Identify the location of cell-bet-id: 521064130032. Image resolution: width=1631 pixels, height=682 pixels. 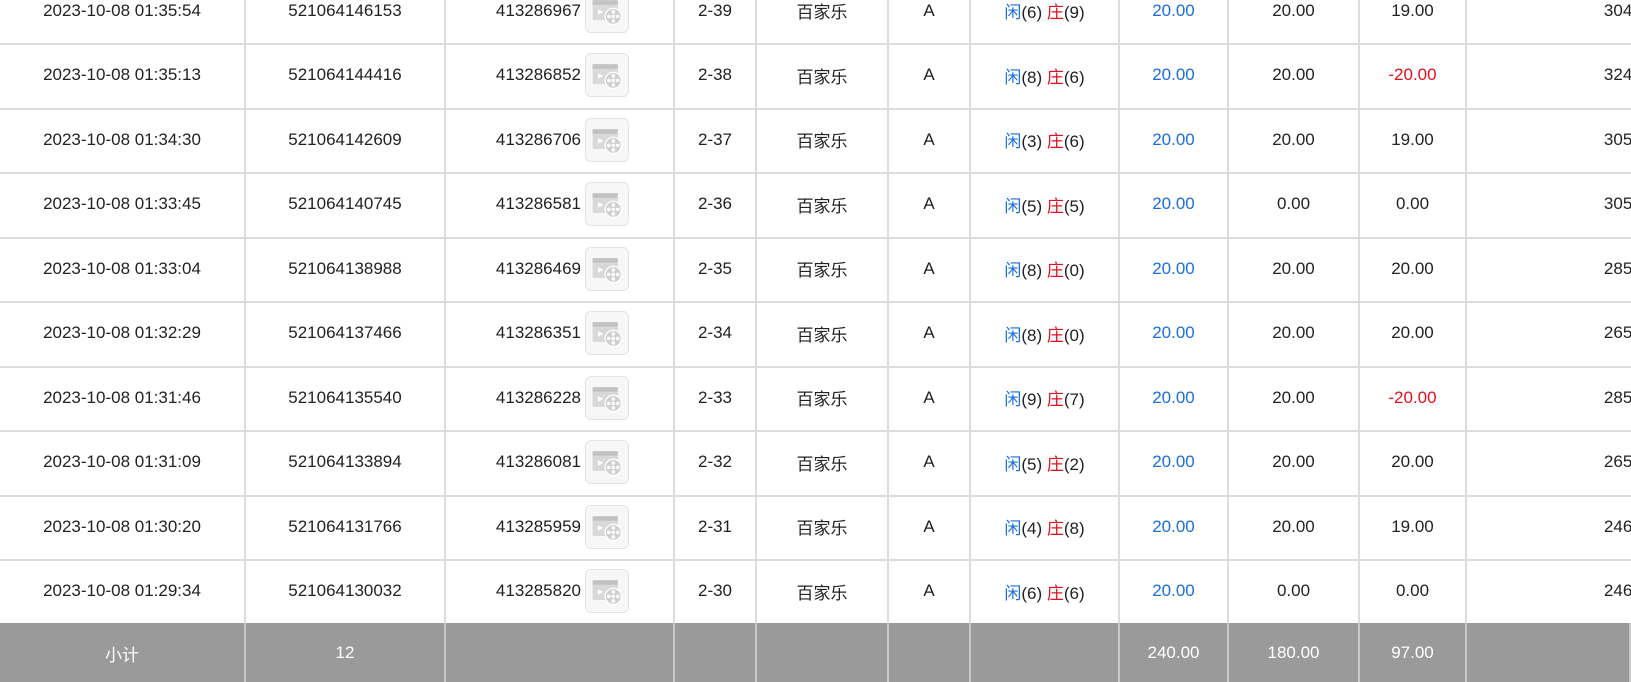
(346, 592).